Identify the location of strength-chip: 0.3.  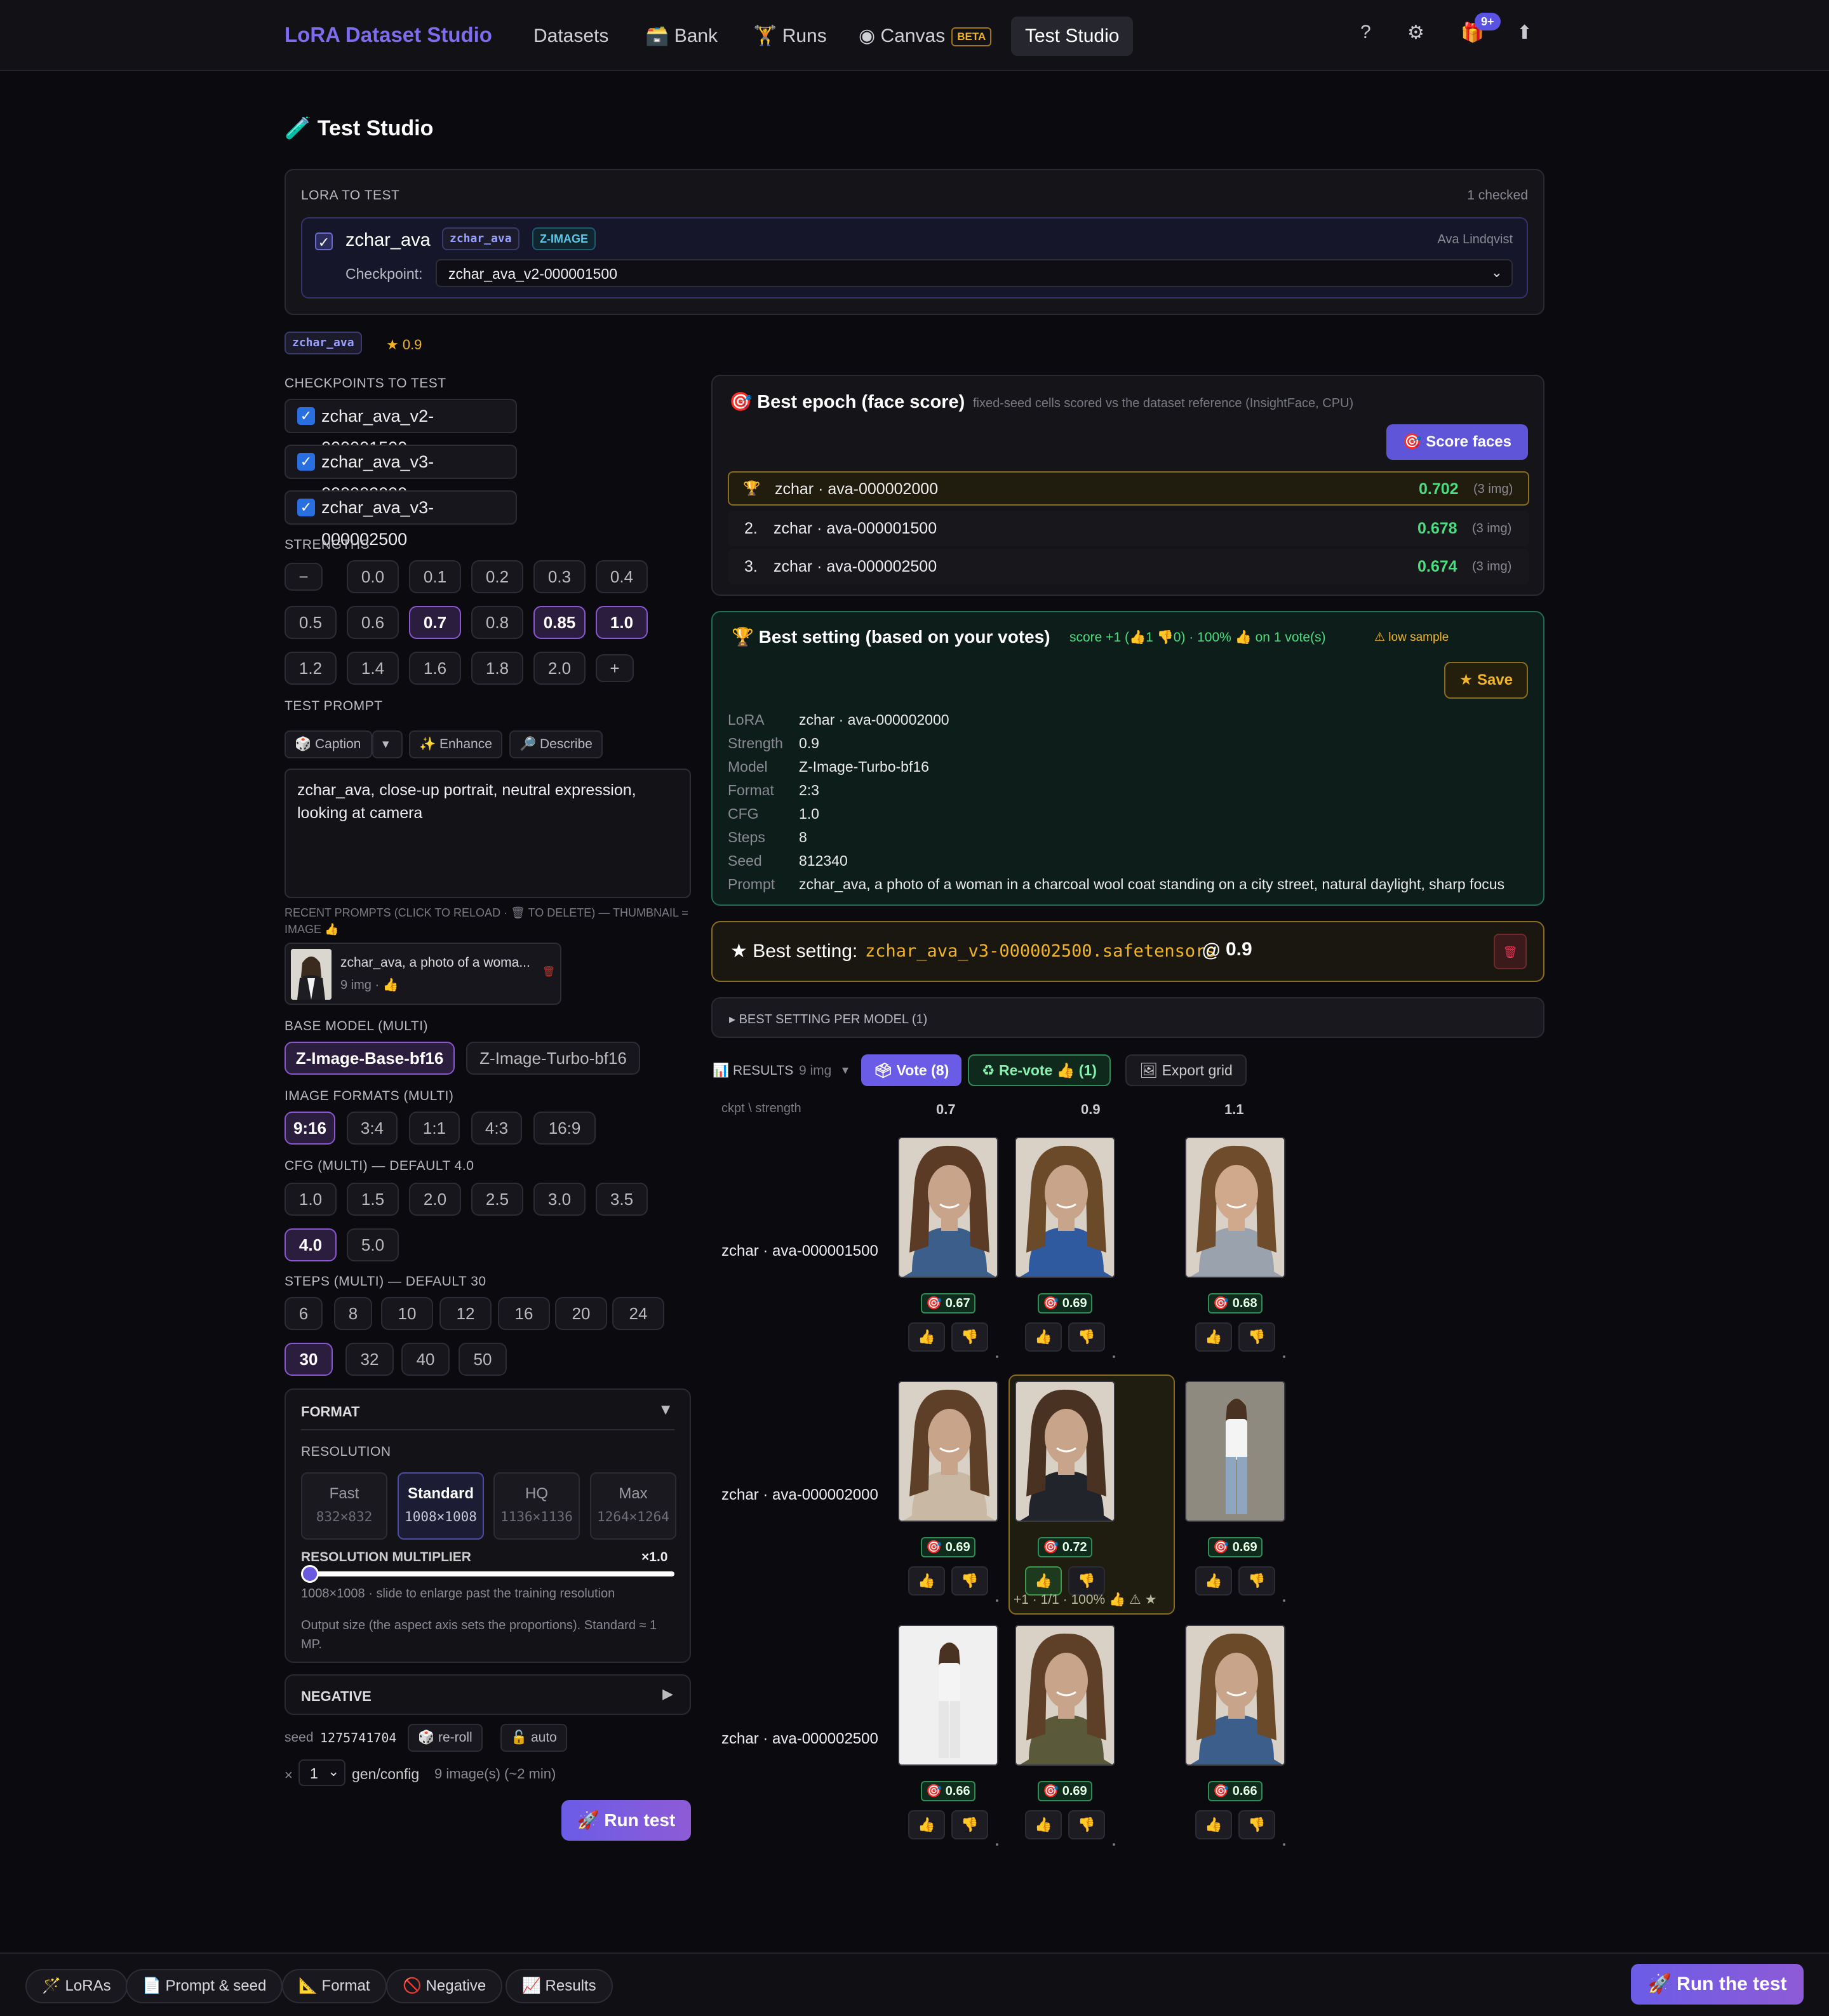
(559, 576).